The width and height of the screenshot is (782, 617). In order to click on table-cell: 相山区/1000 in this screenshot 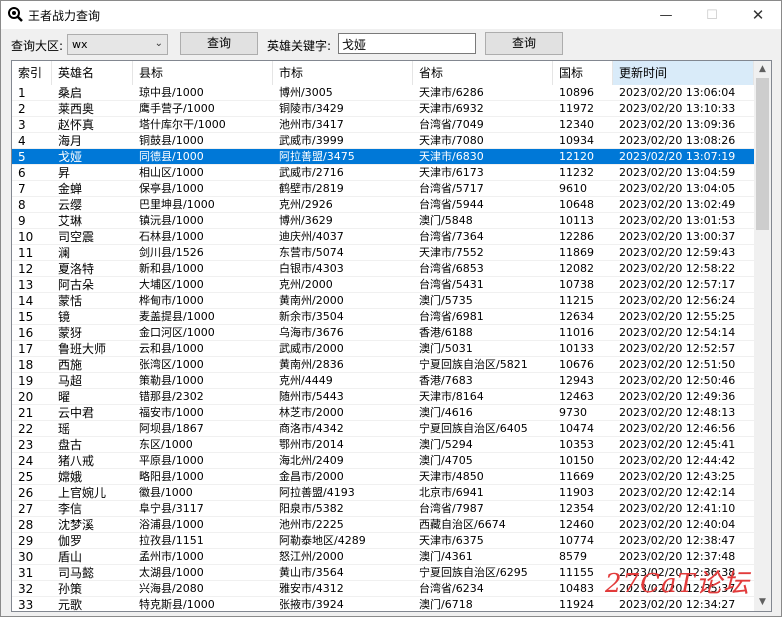, I will do `click(171, 172)`.